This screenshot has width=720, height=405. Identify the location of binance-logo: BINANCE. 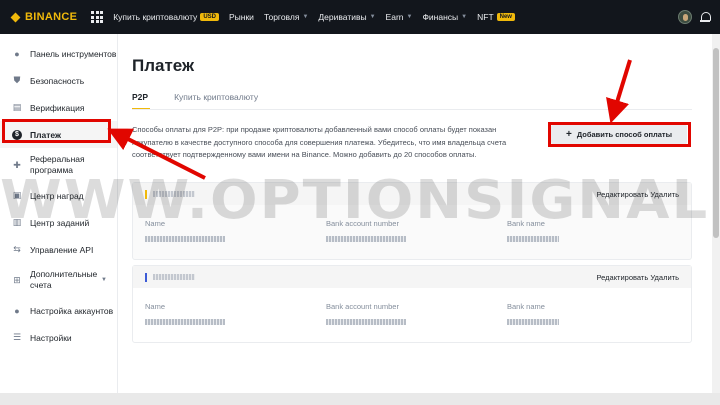
(43, 17).